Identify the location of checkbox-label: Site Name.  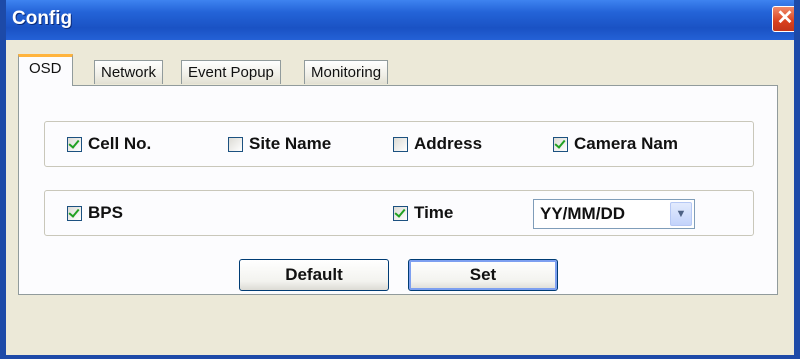
(290, 143).